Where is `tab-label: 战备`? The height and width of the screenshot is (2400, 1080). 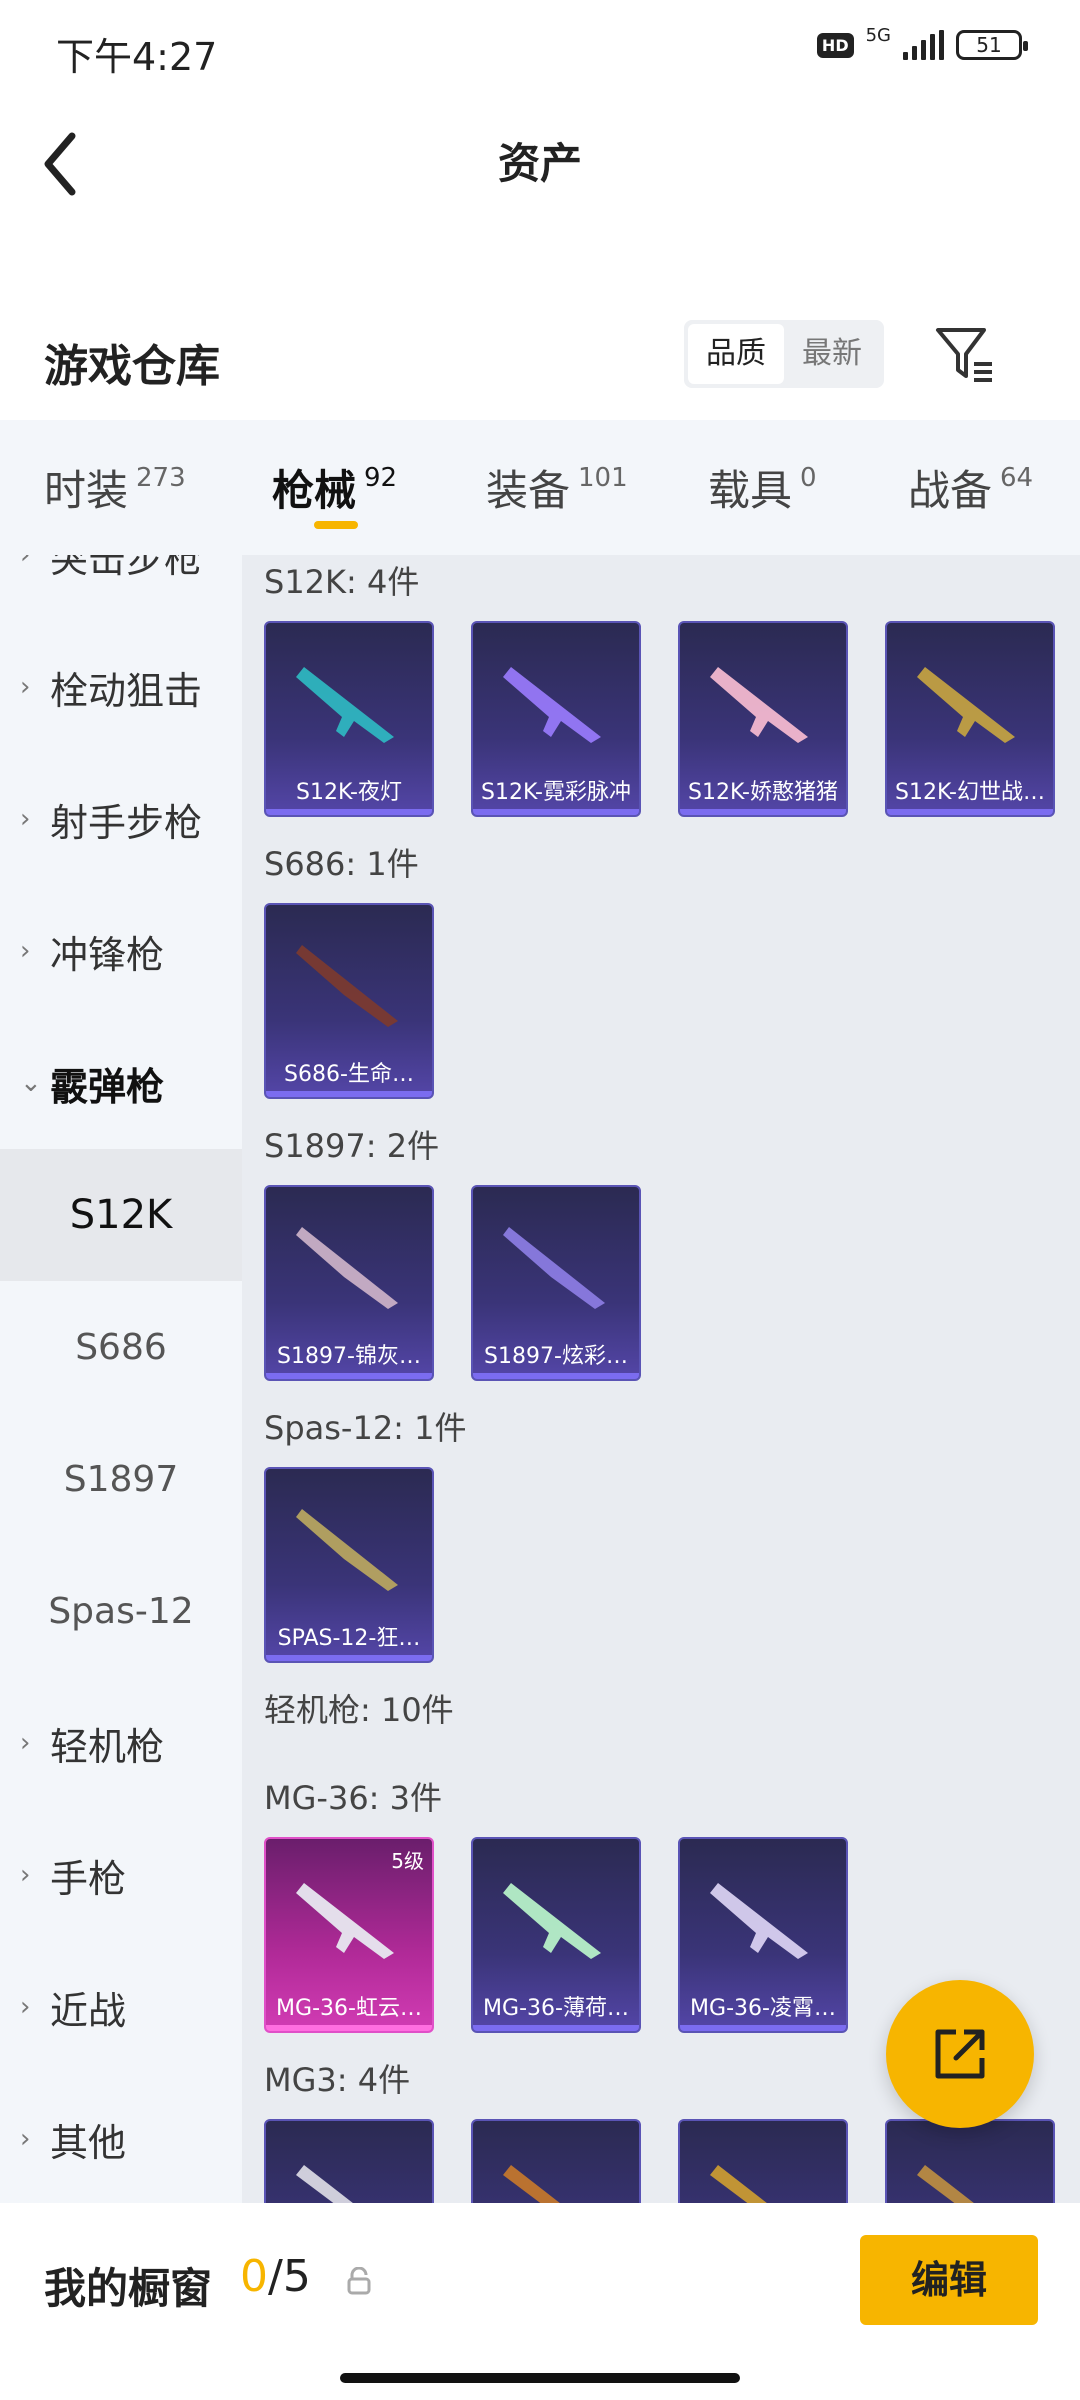
tab-label: 战备 is located at coordinates (950, 490).